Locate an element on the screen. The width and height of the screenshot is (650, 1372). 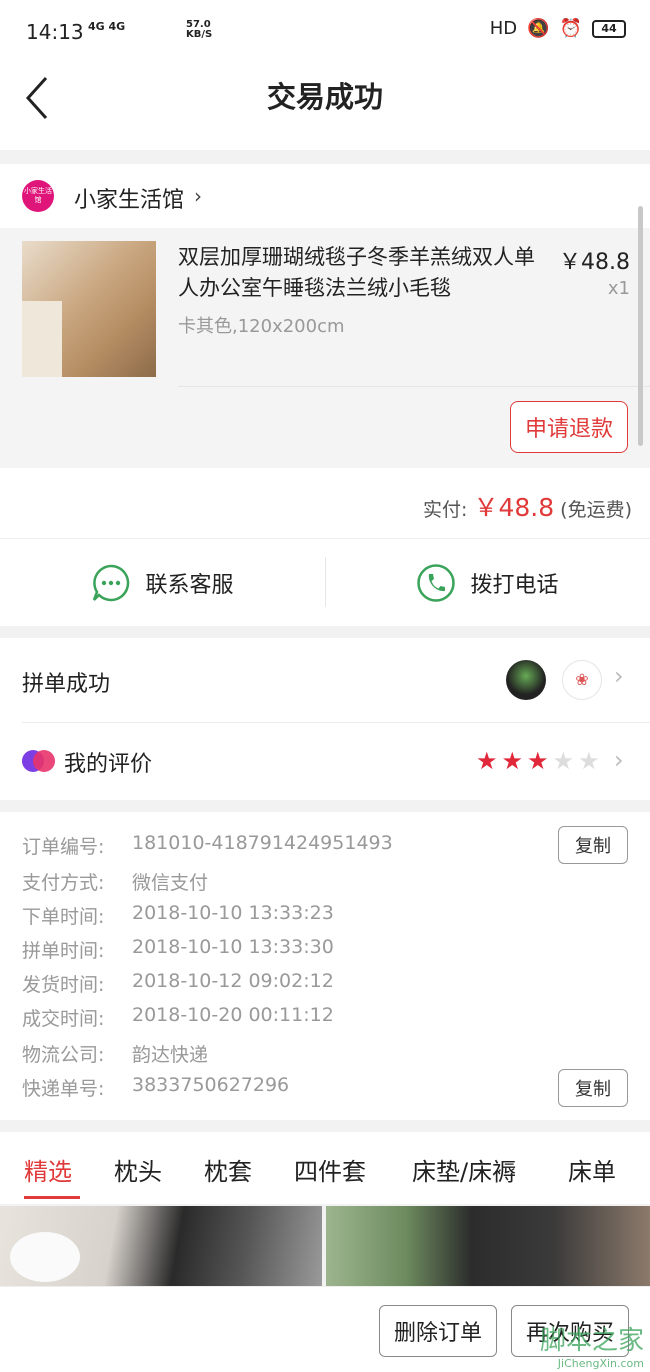
delete-order-button: 删除订单 is located at coordinates (438, 1331).